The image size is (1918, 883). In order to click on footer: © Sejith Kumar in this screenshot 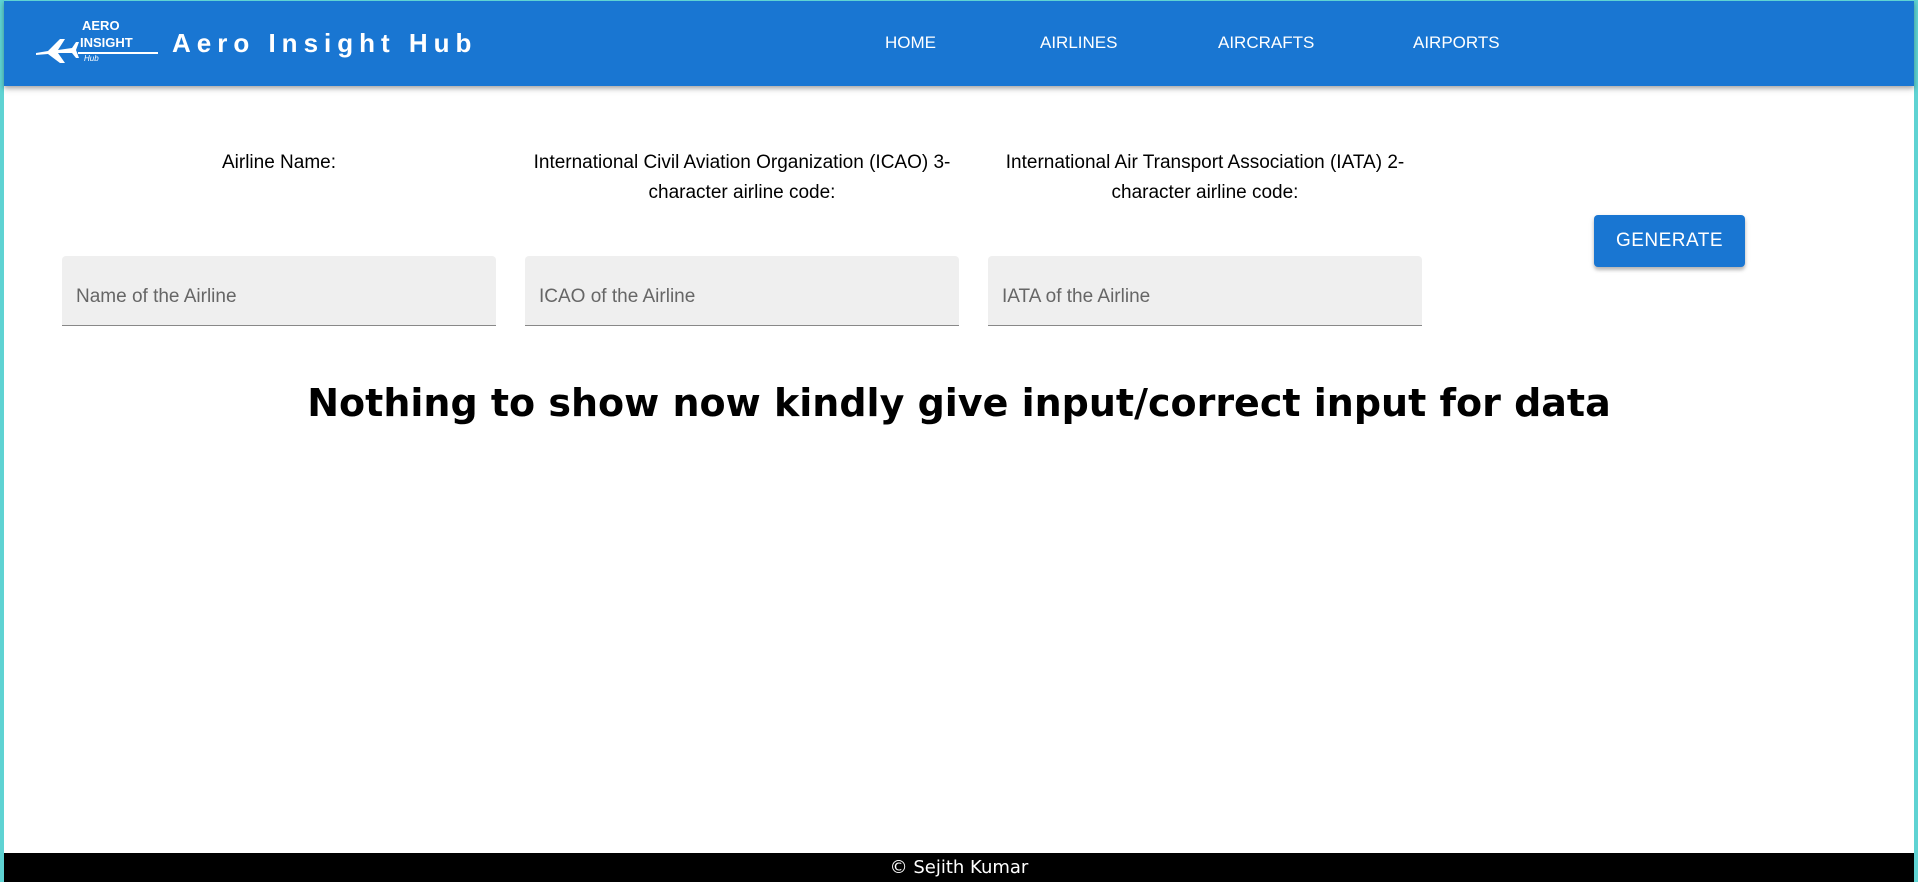, I will do `click(959, 867)`.